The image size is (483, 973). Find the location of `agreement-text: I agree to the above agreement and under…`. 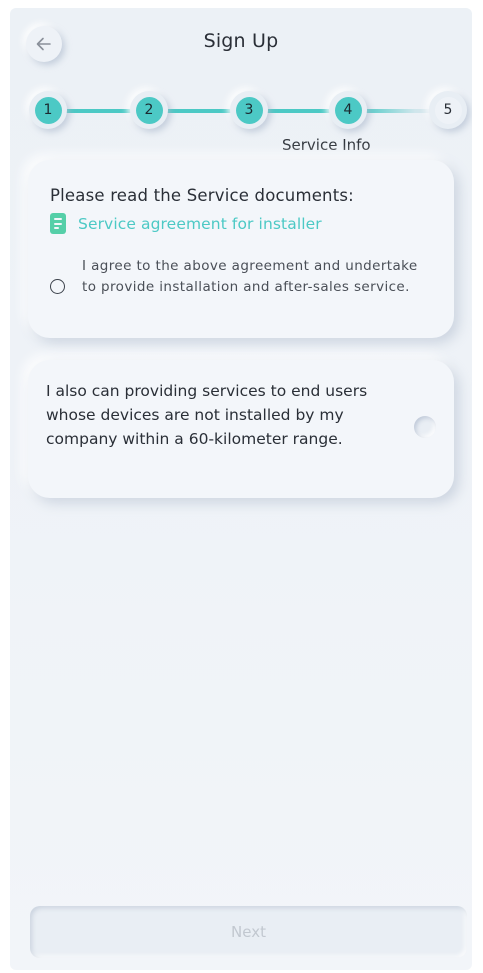

agreement-text: I agree to the above agreement and under… is located at coordinates (250, 276).